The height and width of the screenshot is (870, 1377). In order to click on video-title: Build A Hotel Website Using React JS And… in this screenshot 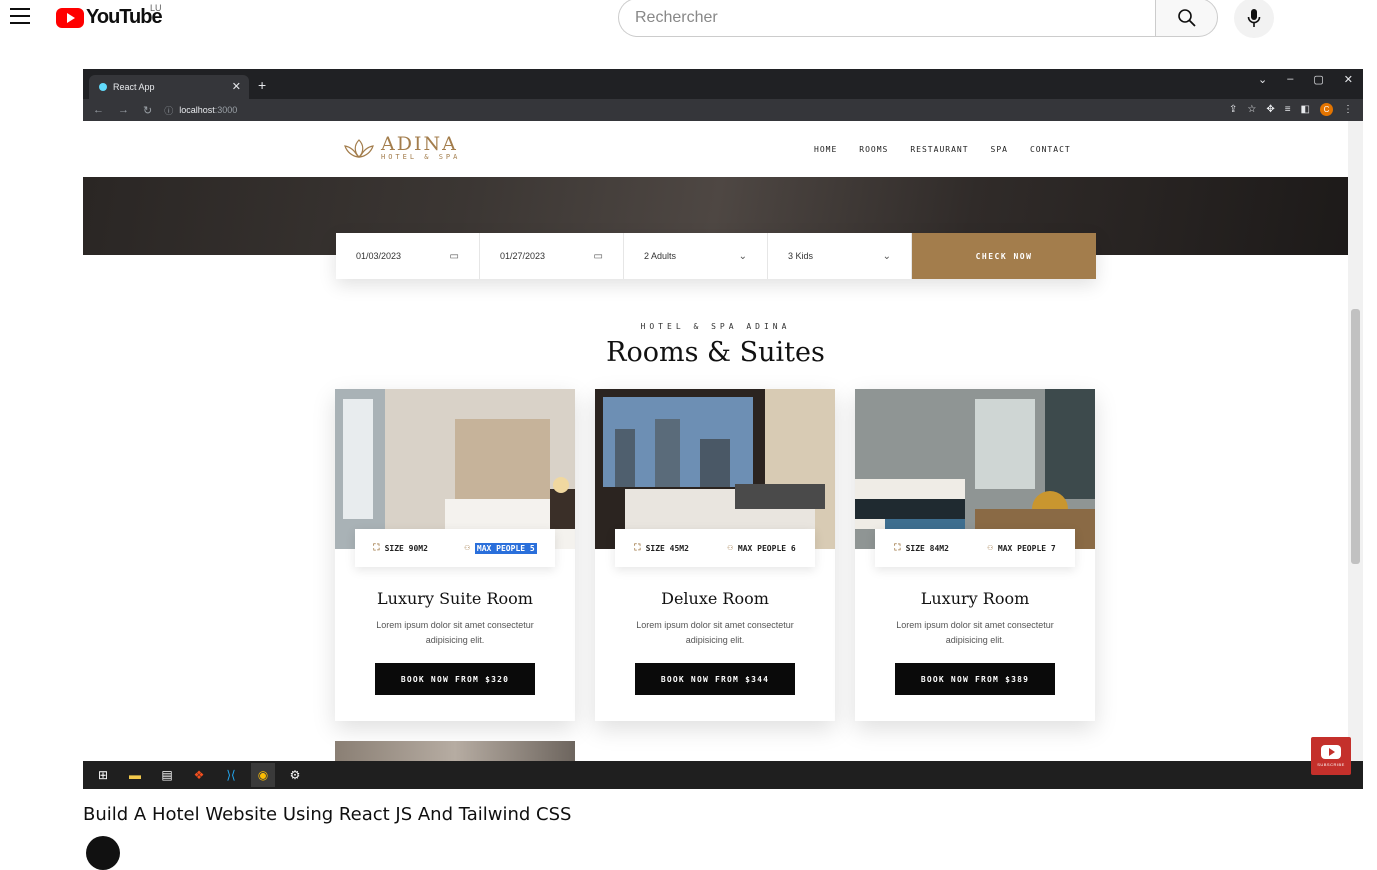, I will do `click(327, 814)`.